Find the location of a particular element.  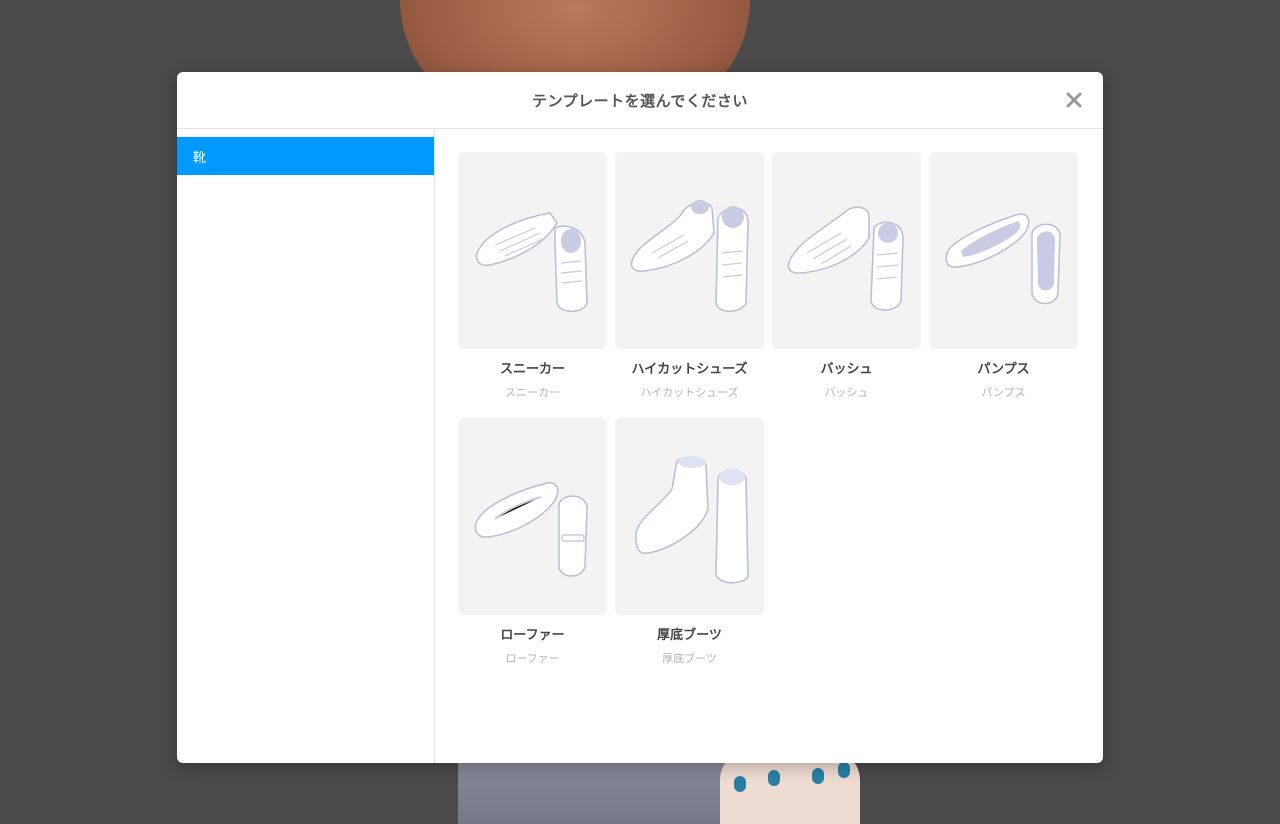

template-name: 厚底ブーツ is located at coordinates (689, 635).